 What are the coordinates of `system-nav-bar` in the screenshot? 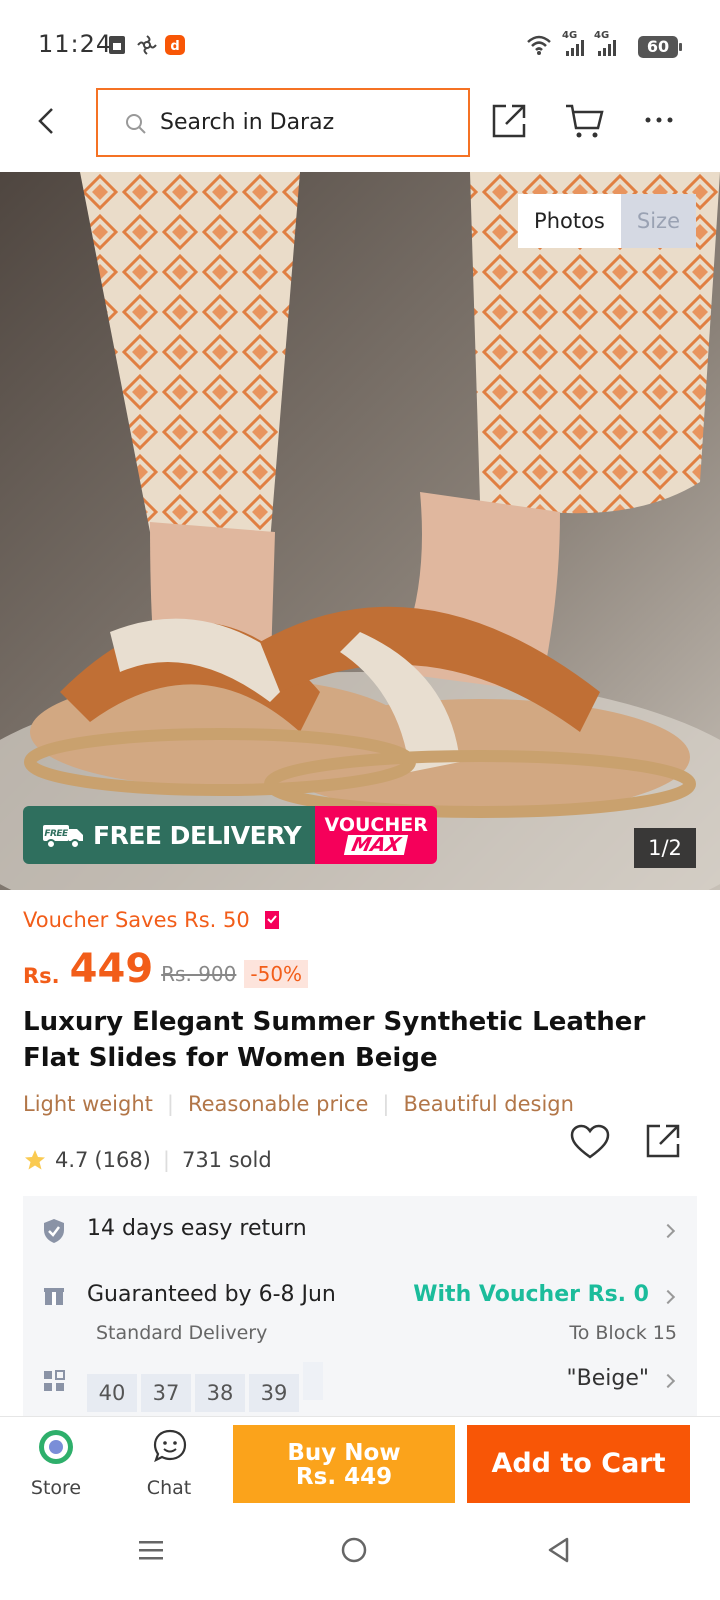 It's located at (360, 1558).